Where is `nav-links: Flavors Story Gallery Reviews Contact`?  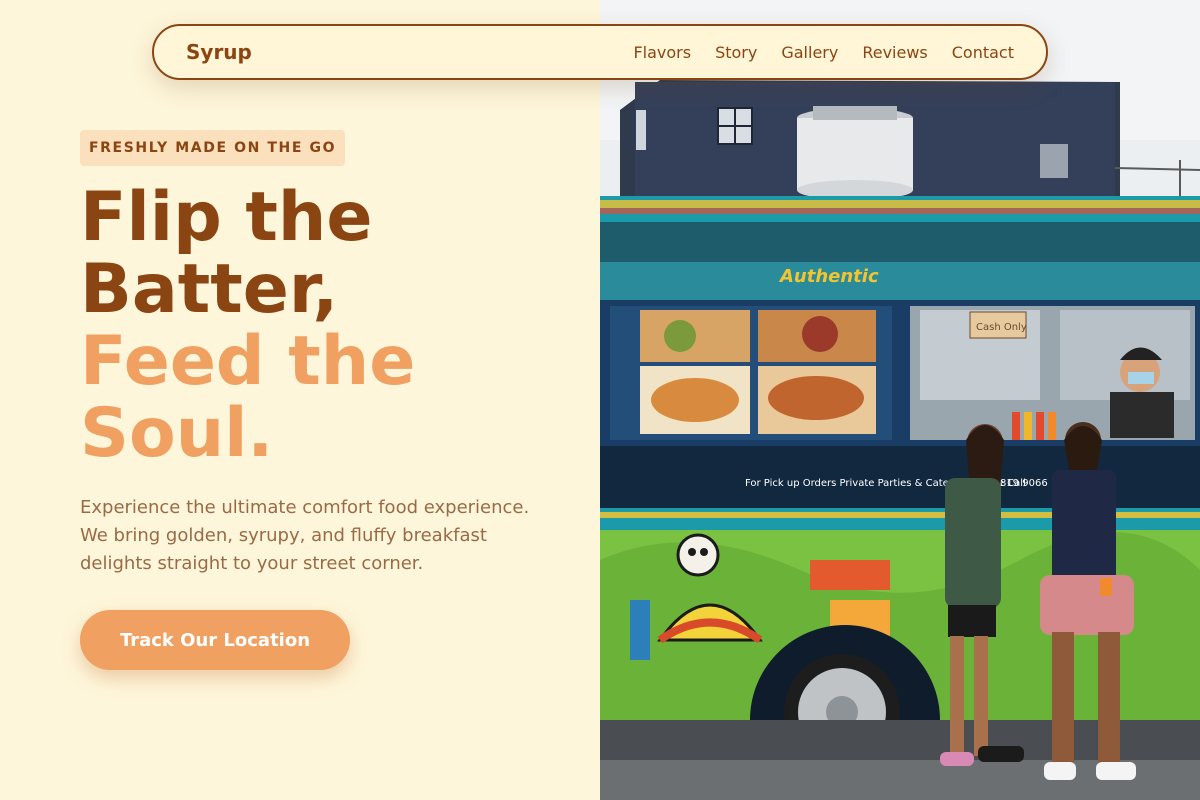
nav-links: Flavors Story Gallery Reviews Contact is located at coordinates (823, 52).